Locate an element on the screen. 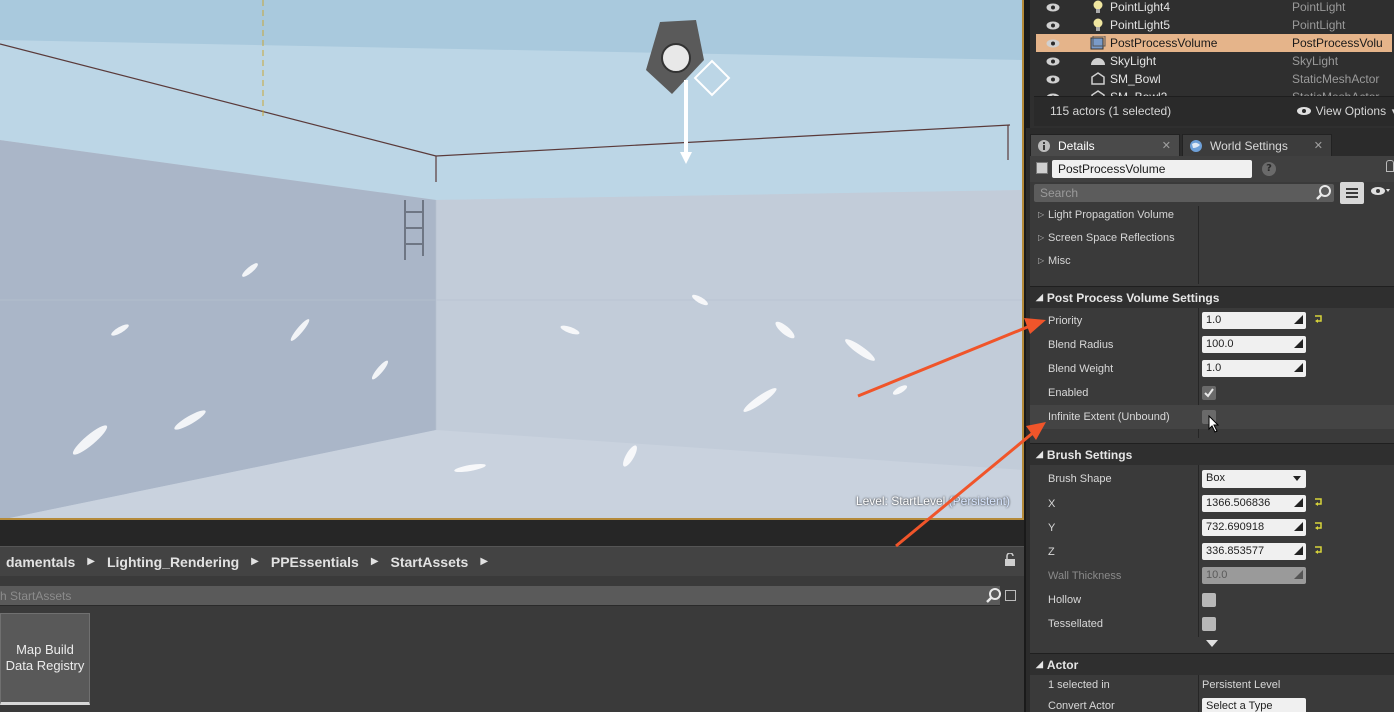 Image resolution: width=1394 pixels, height=712 pixels. prop-x: X 1366.506836 is located at coordinates (1212, 504).